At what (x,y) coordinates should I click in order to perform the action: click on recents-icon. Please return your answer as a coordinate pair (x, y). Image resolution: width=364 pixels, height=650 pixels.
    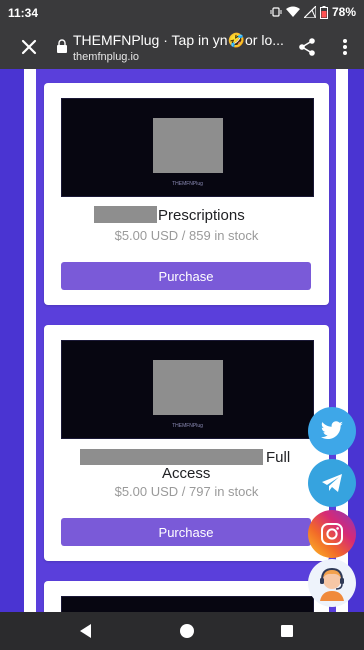
    Looking at the image, I should click on (287, 631).